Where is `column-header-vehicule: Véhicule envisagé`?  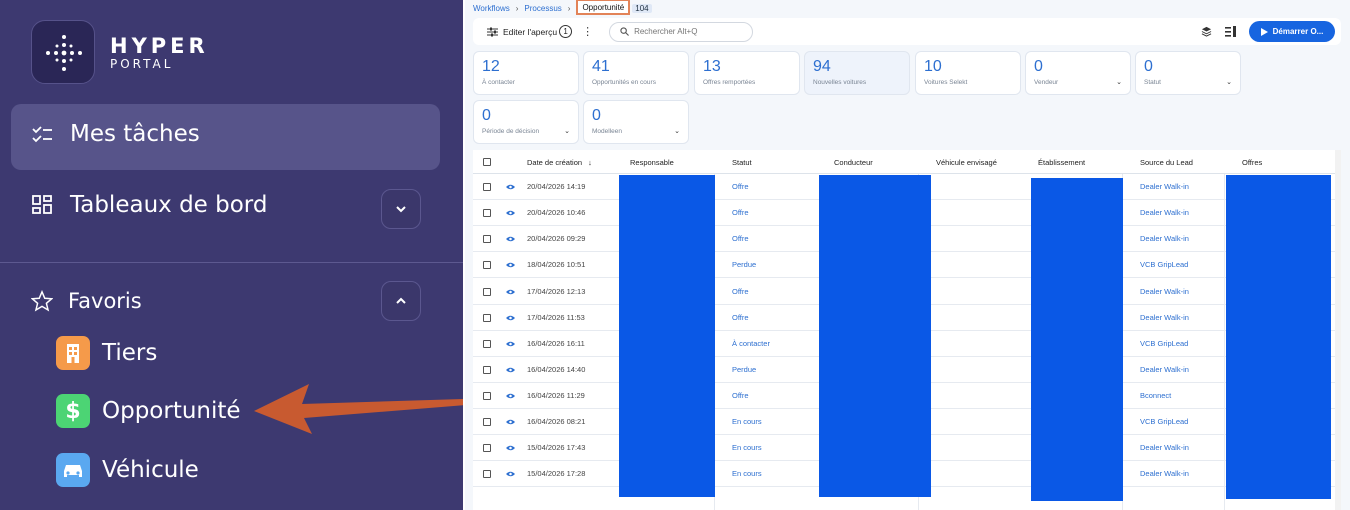 column-header-vehicule: Véhicule envisagé is located at coordinates (966, 162).